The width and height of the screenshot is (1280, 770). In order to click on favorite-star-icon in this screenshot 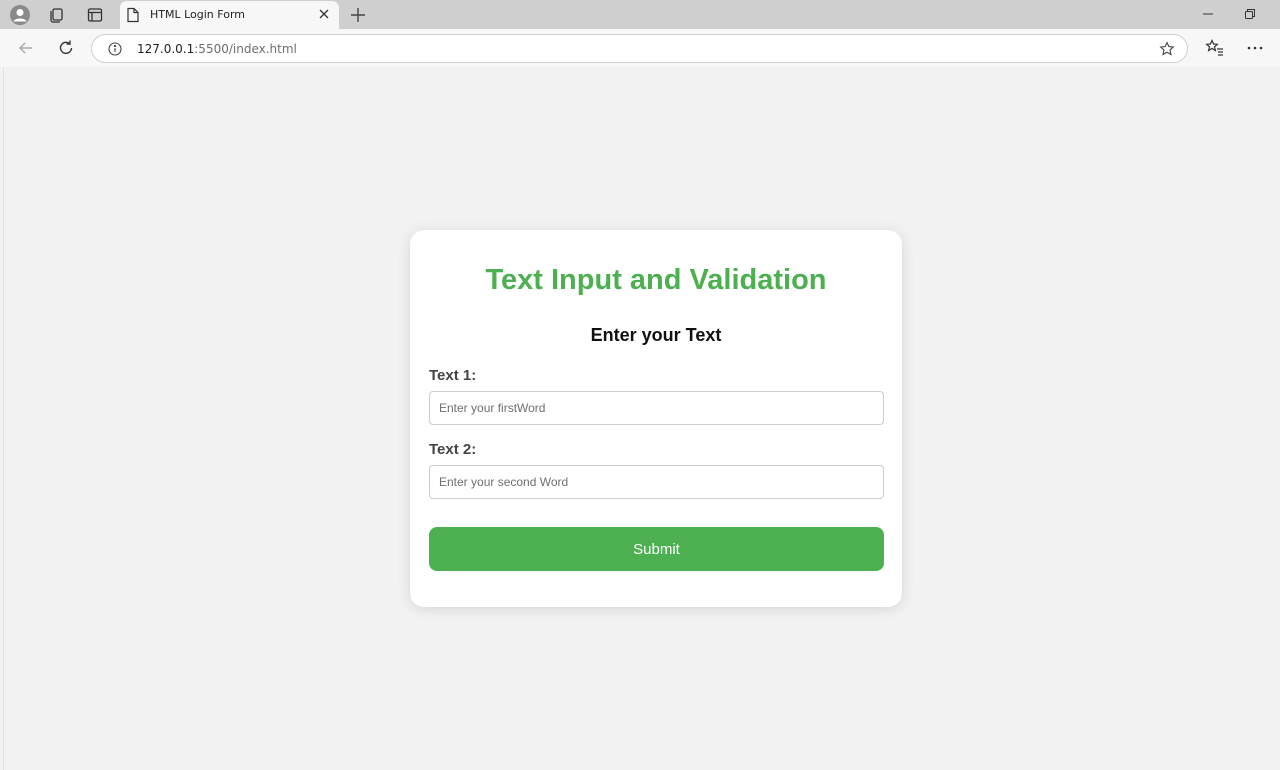, I will do `click(1167, 49)`.